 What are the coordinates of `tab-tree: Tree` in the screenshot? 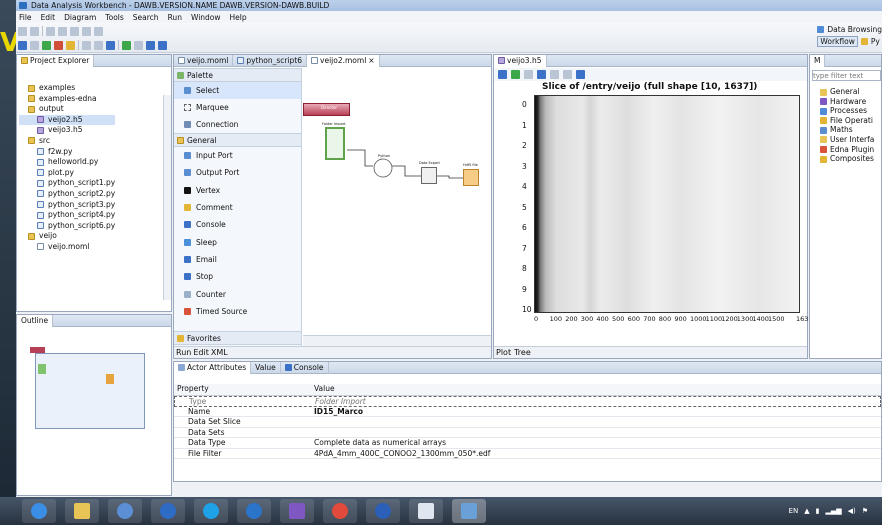 It's located at (522, 352).